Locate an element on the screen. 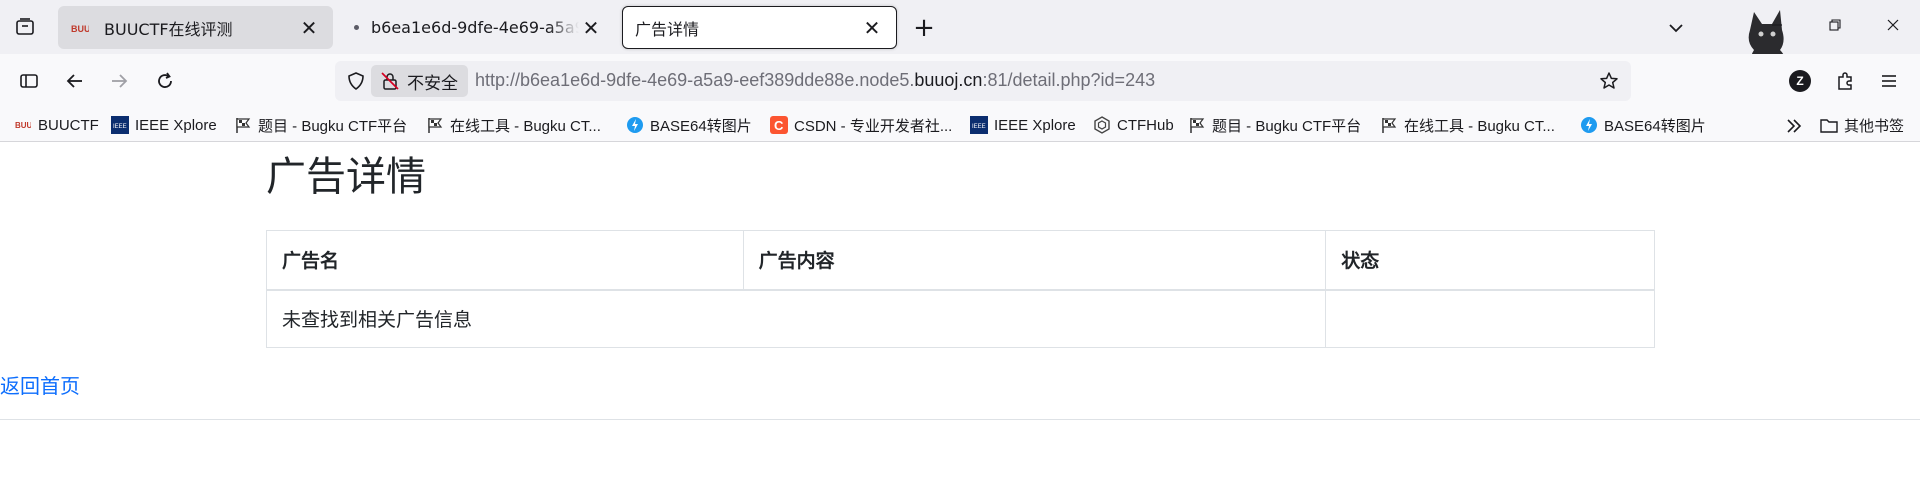  bookmark-label: CTFHub is located at coordinates (1145, 125).